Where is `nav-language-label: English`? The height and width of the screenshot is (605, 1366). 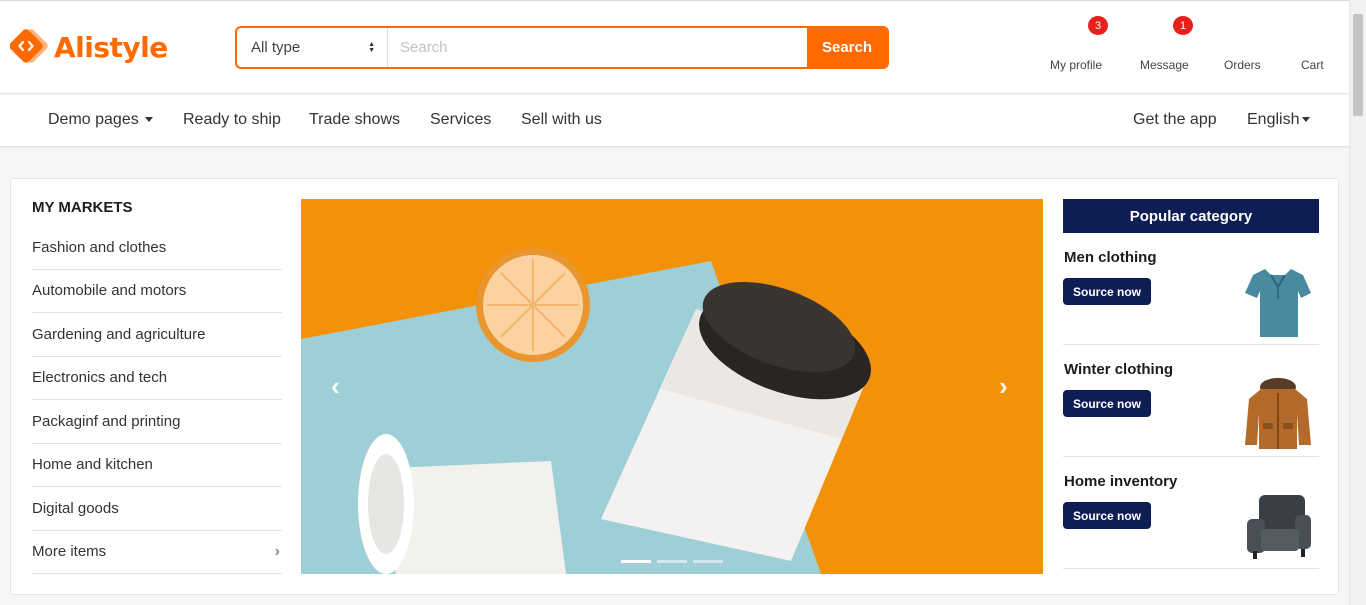 nav-language-label: English is located at coordinates (1273, 119).